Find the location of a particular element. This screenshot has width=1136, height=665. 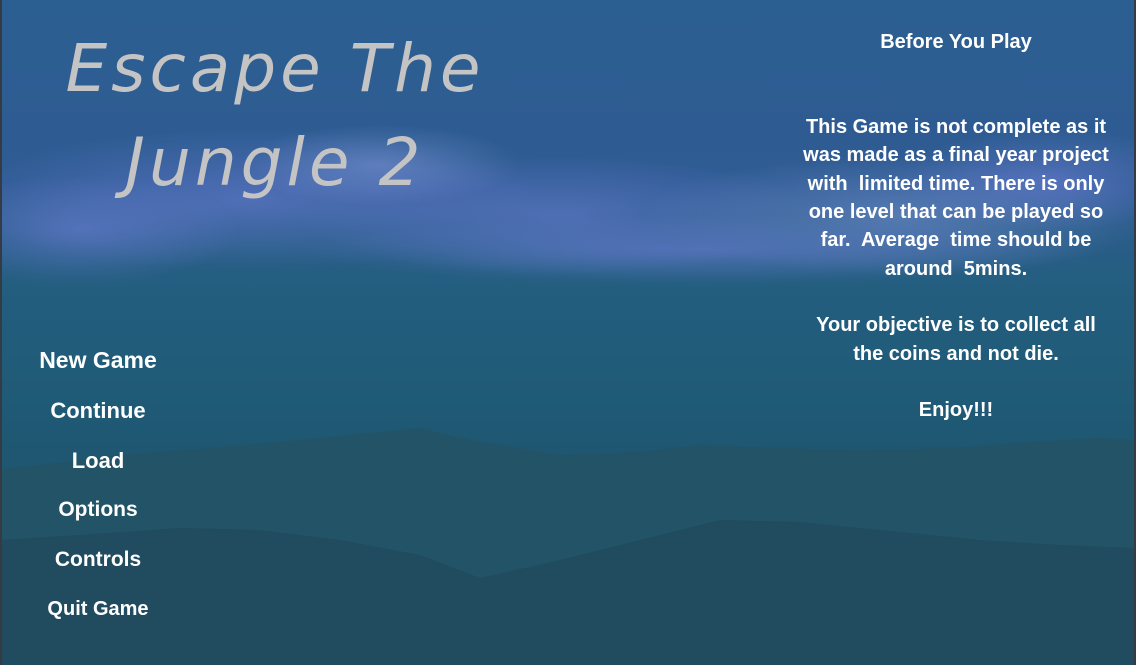

continue-button: Continue is located at coordinates (98, 411).